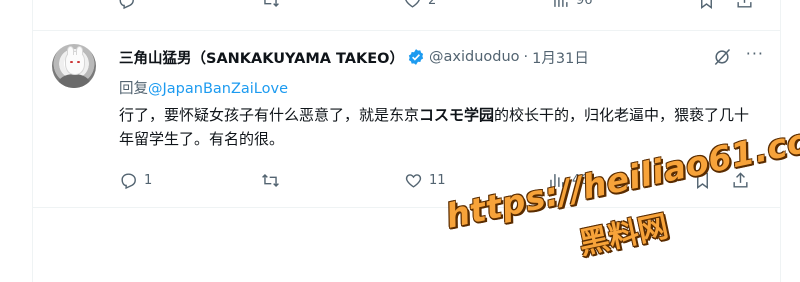 Image resolution: width=800 pixels, height=282 pixels. I want to click on tweet-text-bold: コスモ学园, so click(457, 115).